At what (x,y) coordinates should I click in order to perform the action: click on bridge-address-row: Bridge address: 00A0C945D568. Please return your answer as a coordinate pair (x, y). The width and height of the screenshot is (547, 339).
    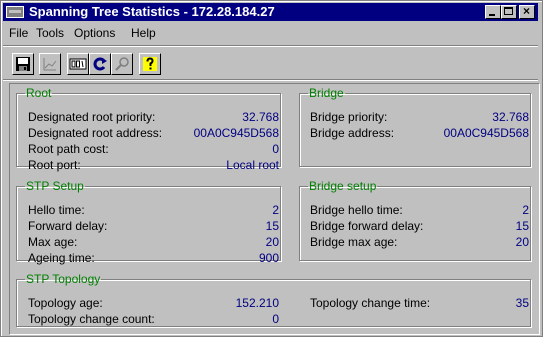
    Looking at the image, I should click on (419, 133).